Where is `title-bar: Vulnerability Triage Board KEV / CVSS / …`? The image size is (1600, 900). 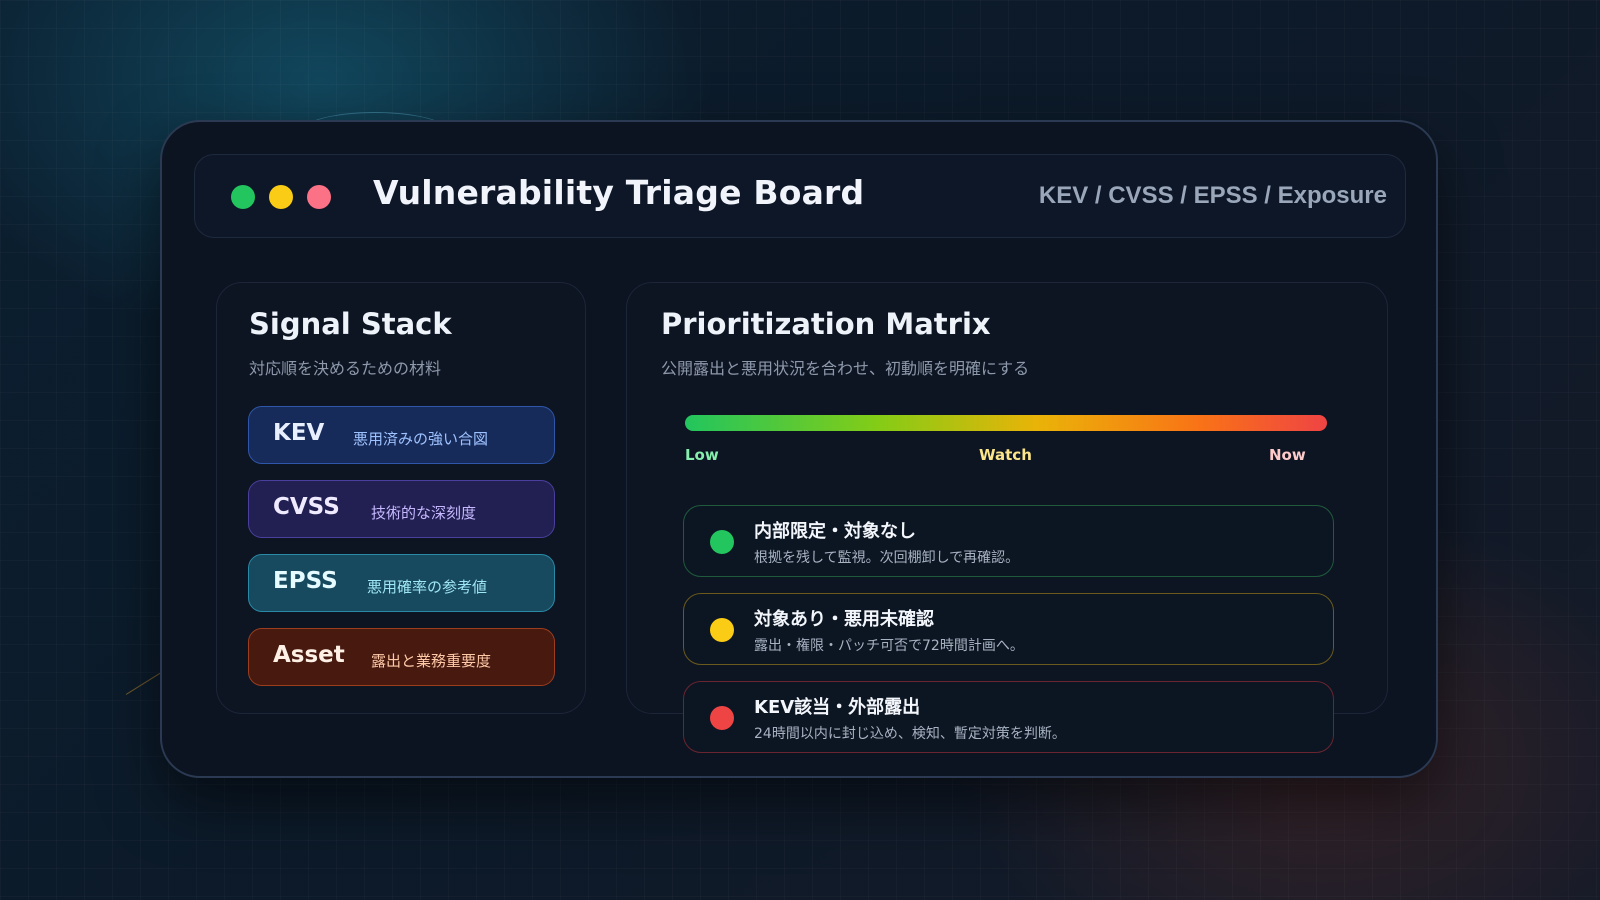
title-bar: Vulnerability Triage Board KEV / CVSS / … is located at coordinates (800, 196).